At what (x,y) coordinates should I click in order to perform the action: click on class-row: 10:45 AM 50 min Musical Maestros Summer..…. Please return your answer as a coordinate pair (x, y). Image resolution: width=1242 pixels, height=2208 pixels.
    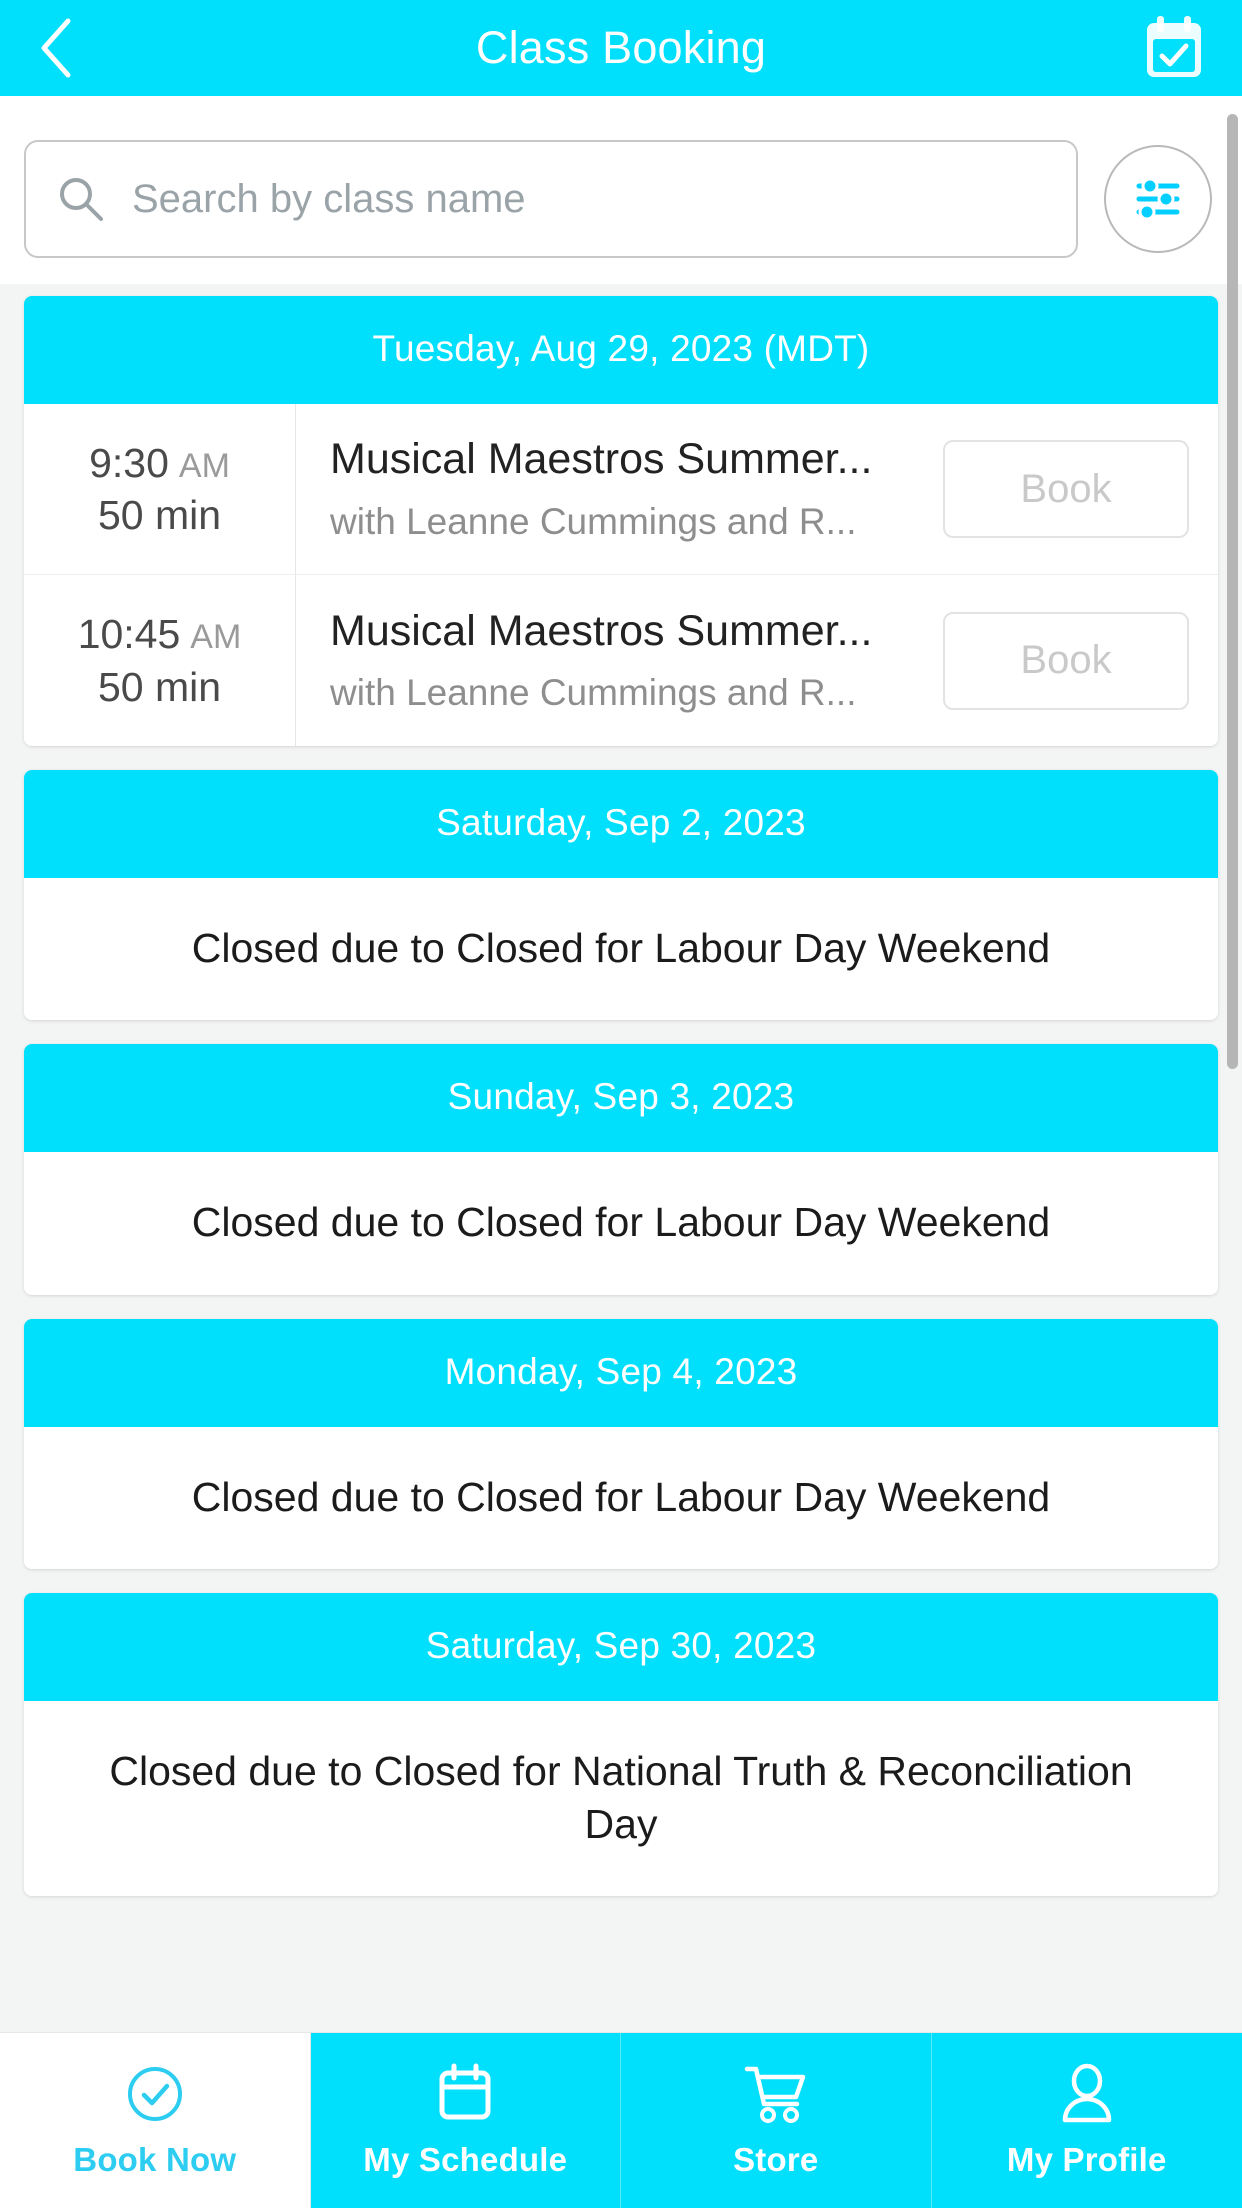
    Looking at the image, I should click on (621, 660).